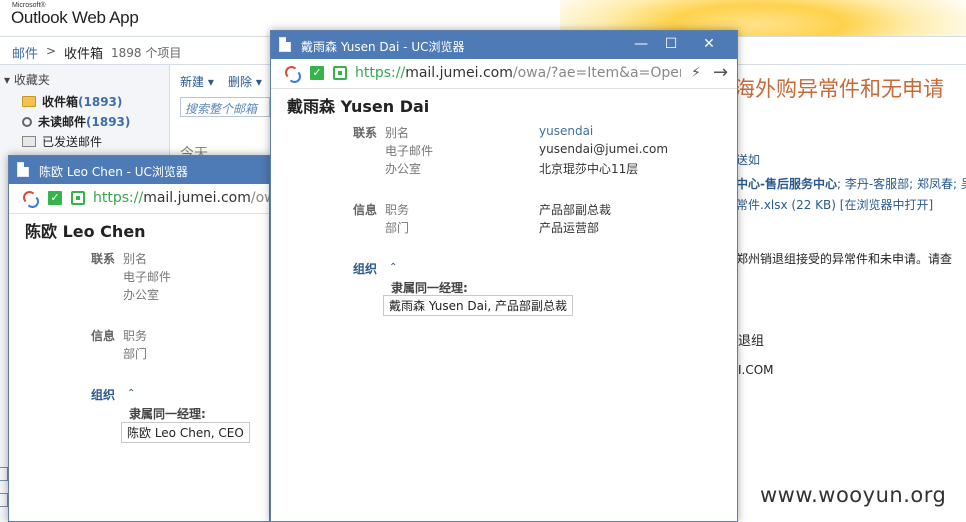 Image resolution: width=966 pixels, height=522 pixels. Describe the element at coordinates (76, 121) in the screenshot. I see `folder-unread: 未读邮件(1893)` at that location.